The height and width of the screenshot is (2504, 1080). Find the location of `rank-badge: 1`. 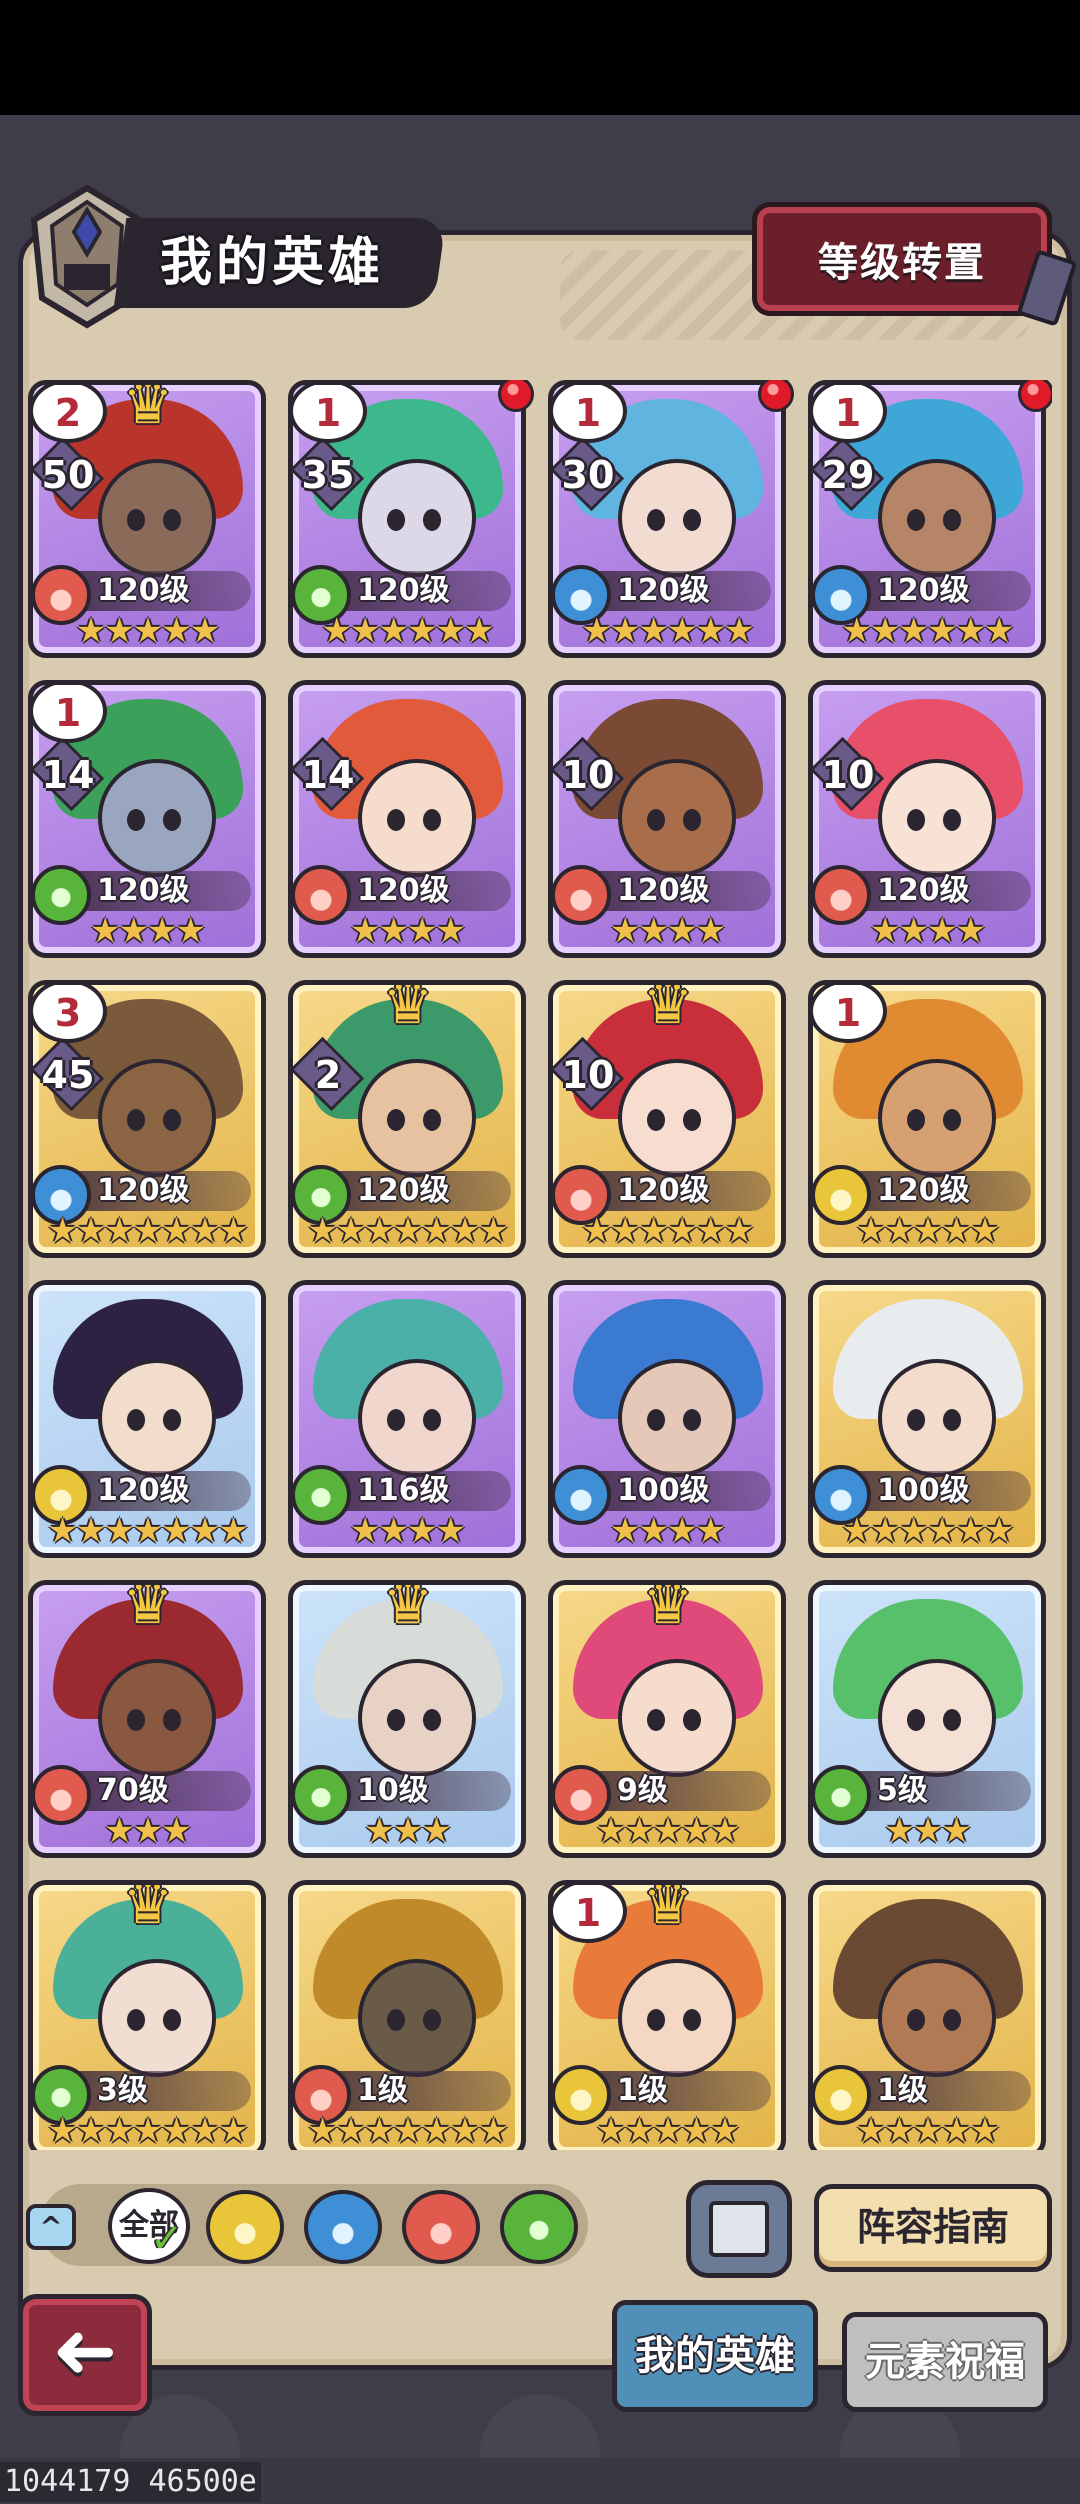

rank-badge: 1 is located at coordinates (590, 1914).